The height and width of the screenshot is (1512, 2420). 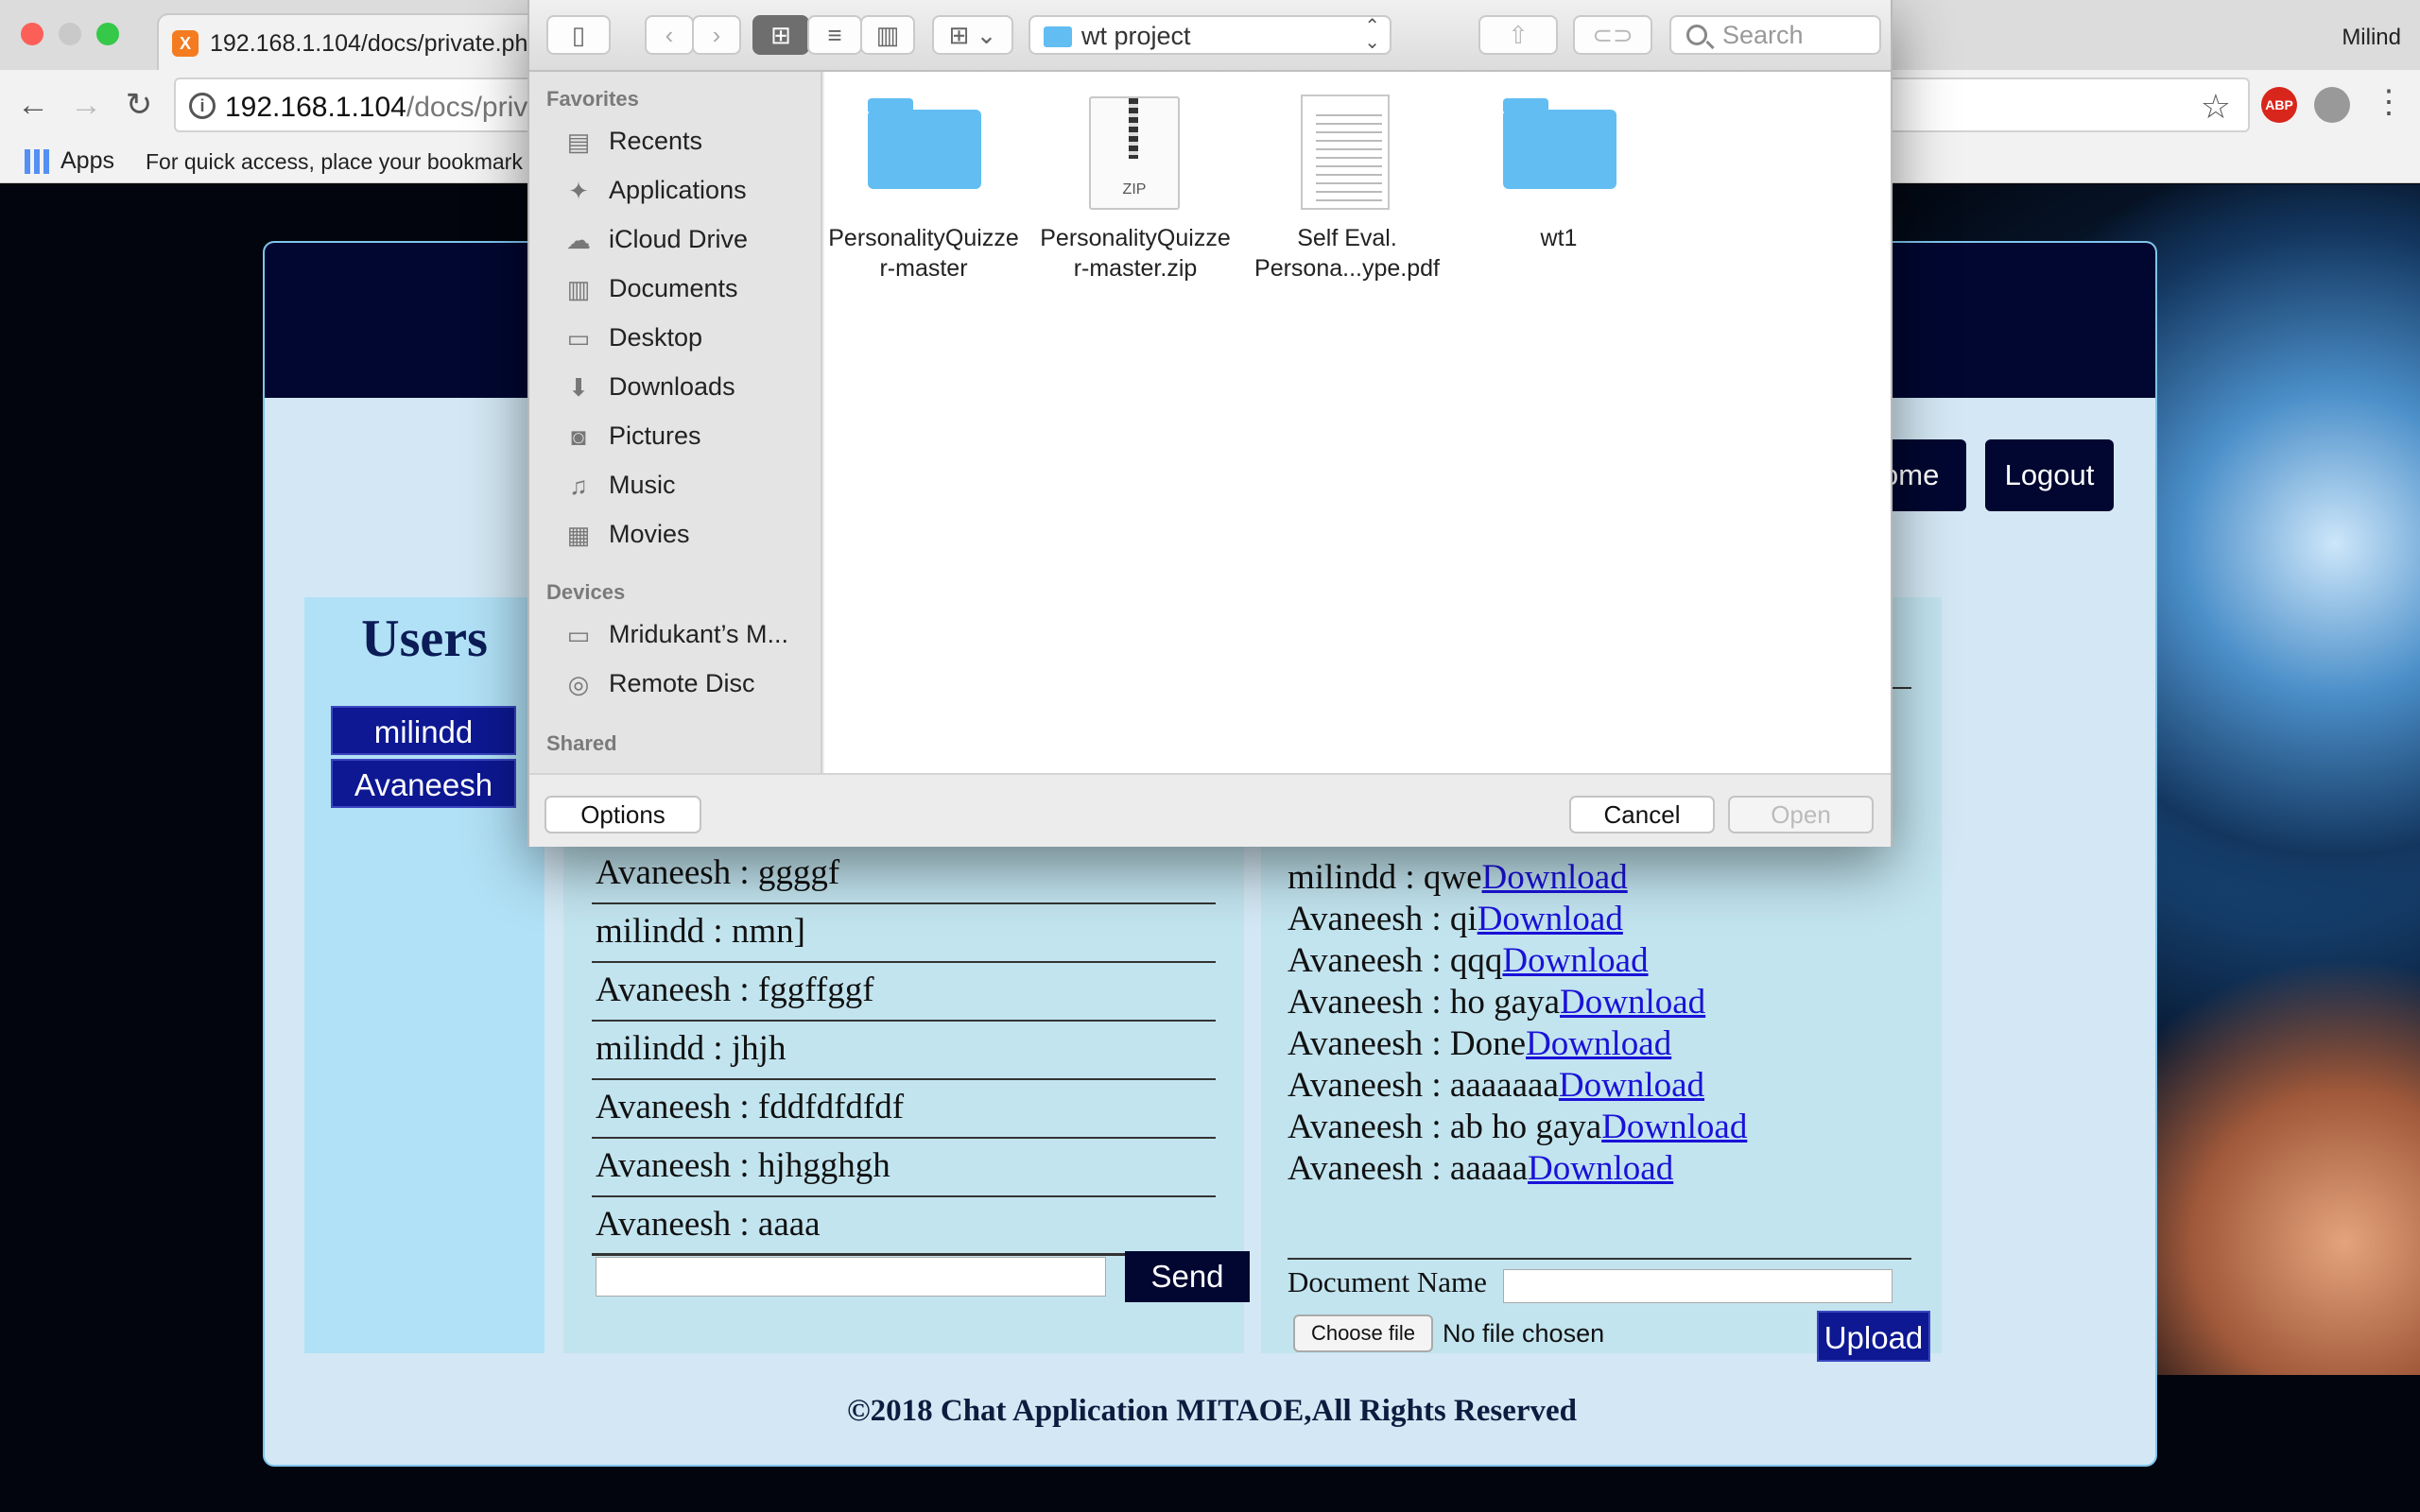 What do you see at coordinates (578, 387) in the screenshot?
I see `downloads-icon: ⬇` at bounding box center [578, 387].